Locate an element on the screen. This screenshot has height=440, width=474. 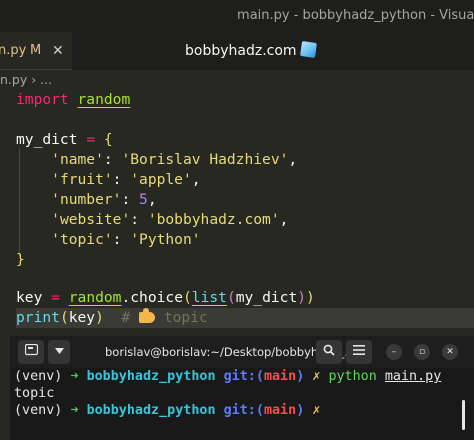
terminal-menu-button is located at coordinates (359, 352).